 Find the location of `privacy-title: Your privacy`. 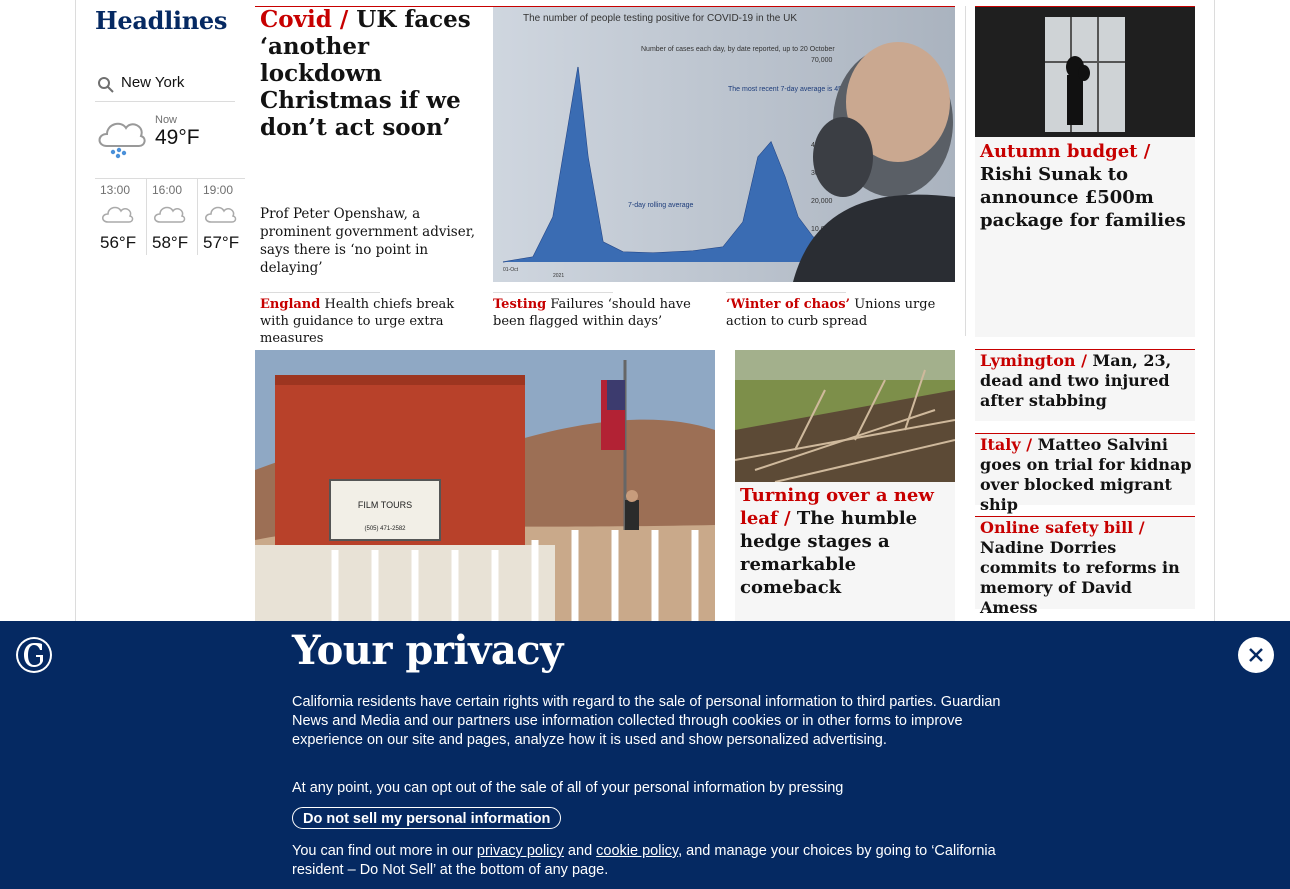

privacy-title: Your privacy is located at coordinates (427, 650).